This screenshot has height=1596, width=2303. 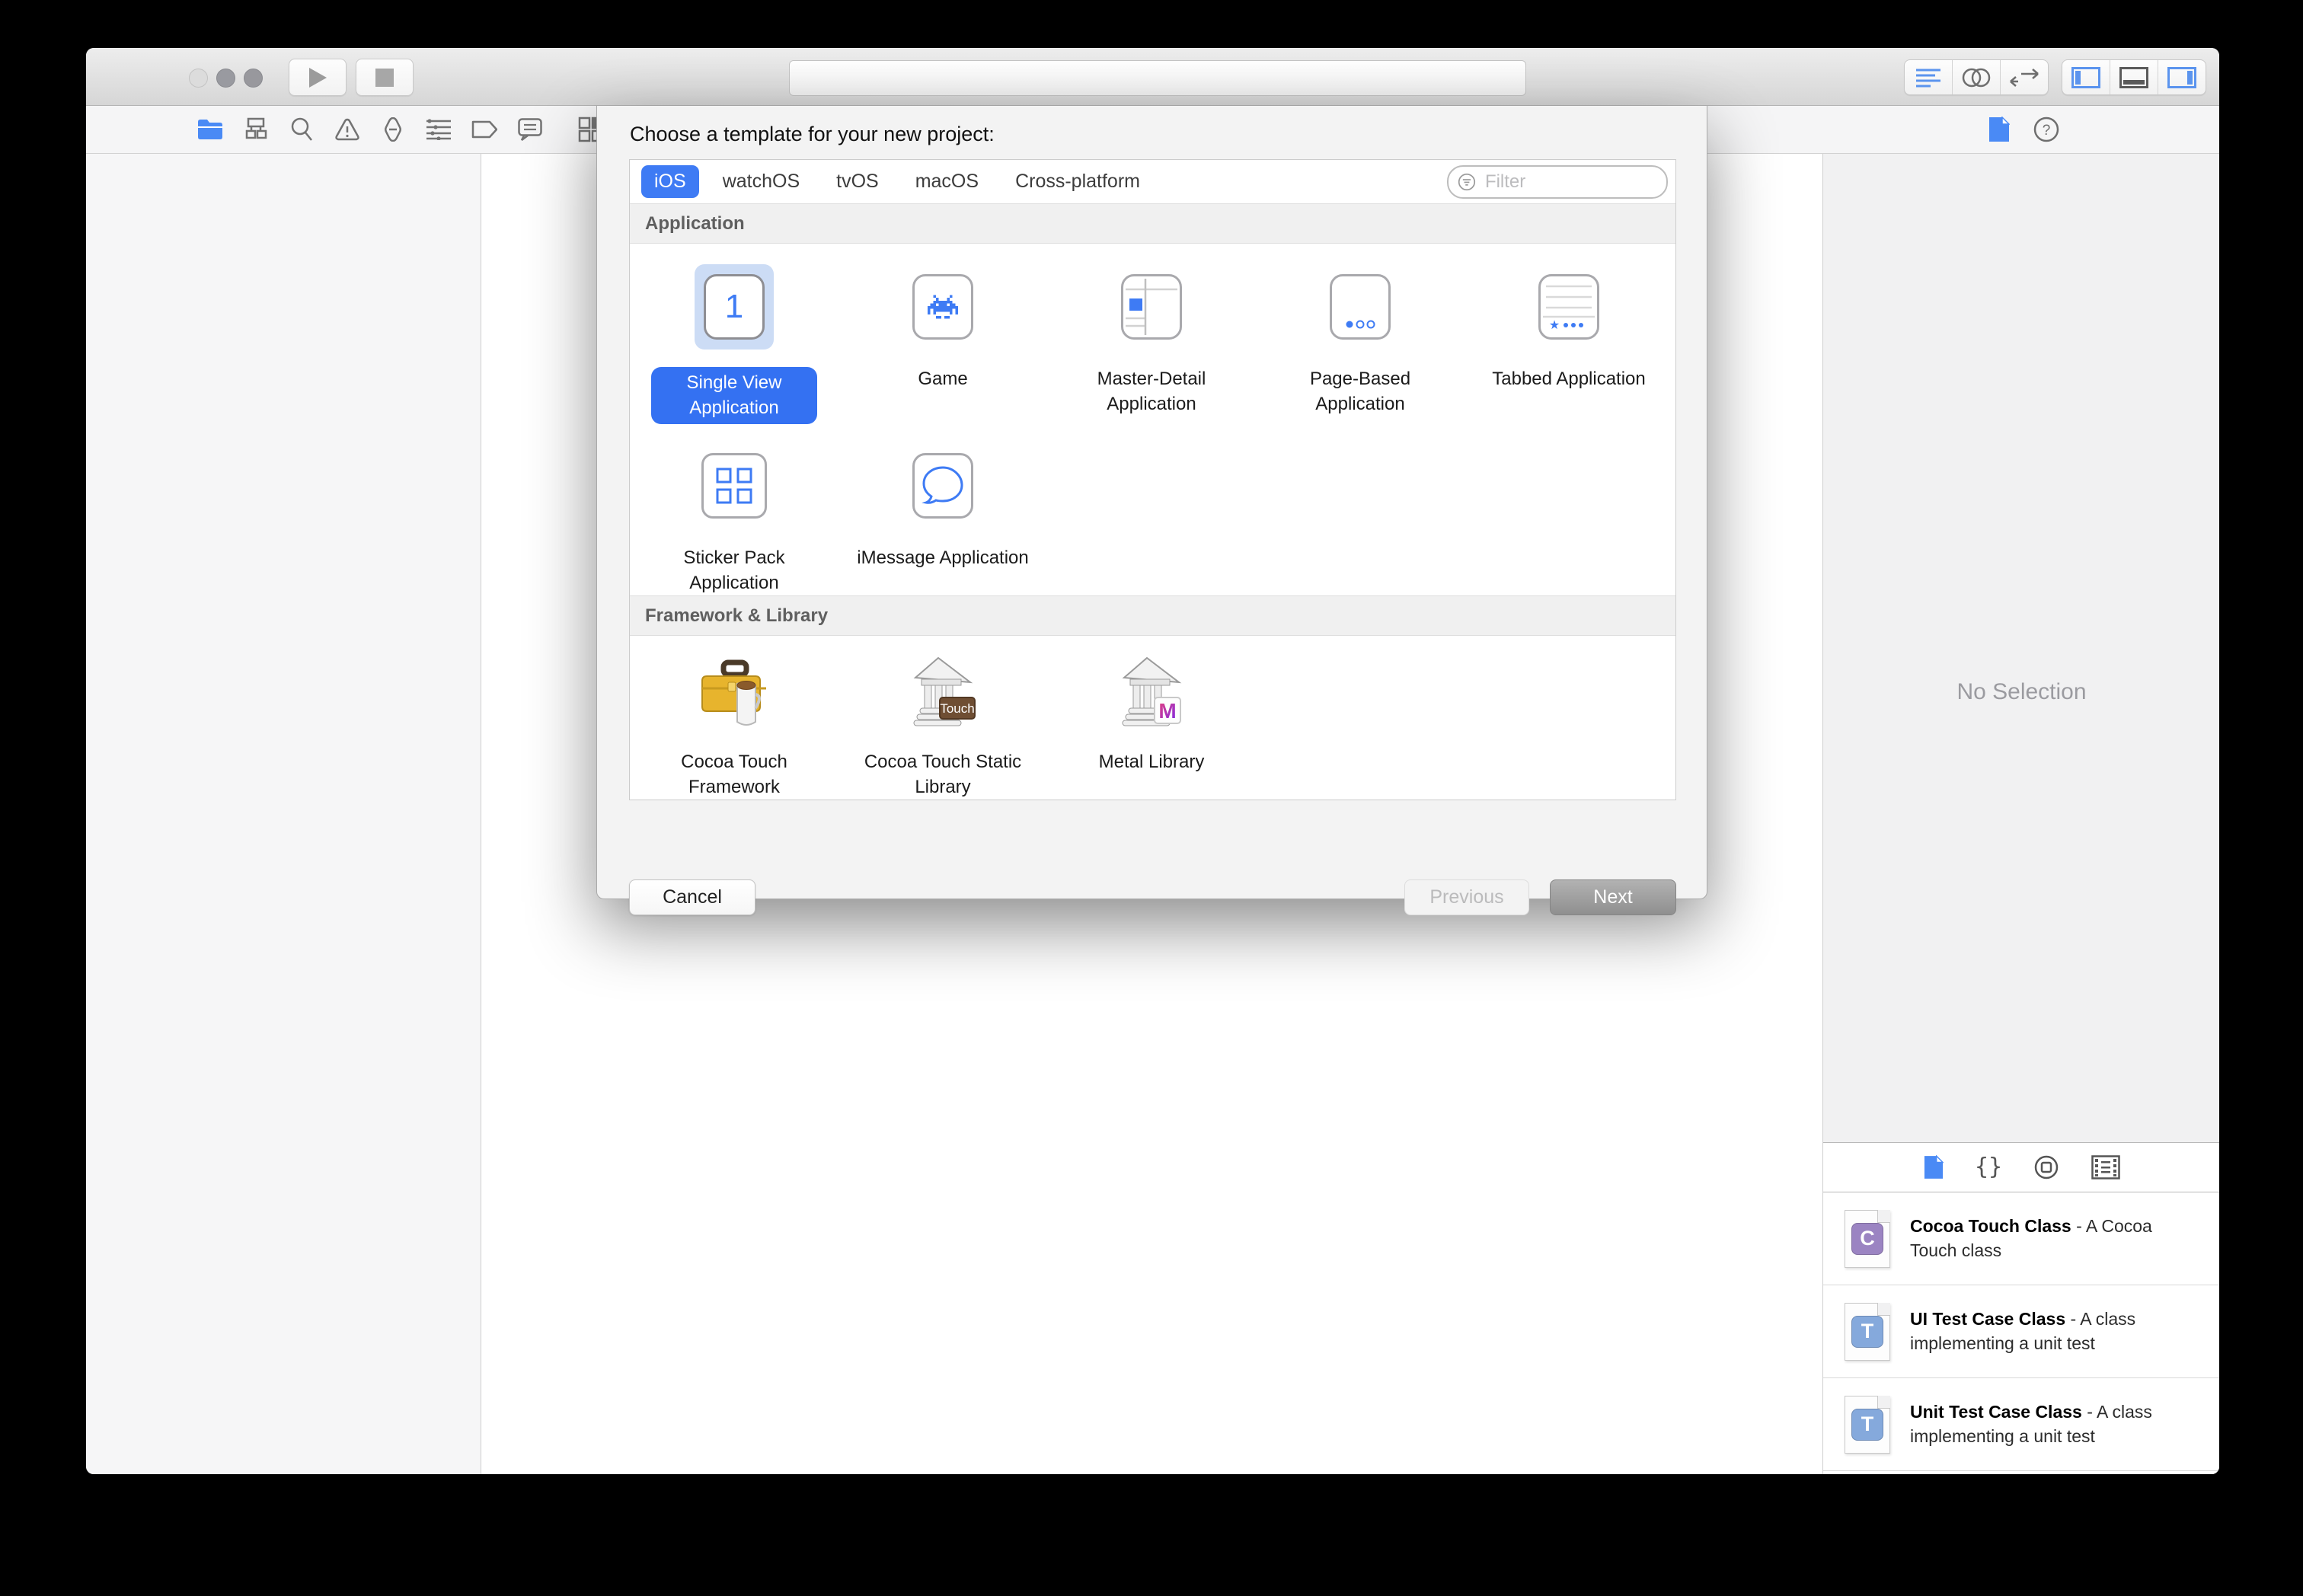 What do you see at coordinates (857, 181) in the screenshot?
I see `tab-tvos: tvOS` at bounding box center [857, 181].